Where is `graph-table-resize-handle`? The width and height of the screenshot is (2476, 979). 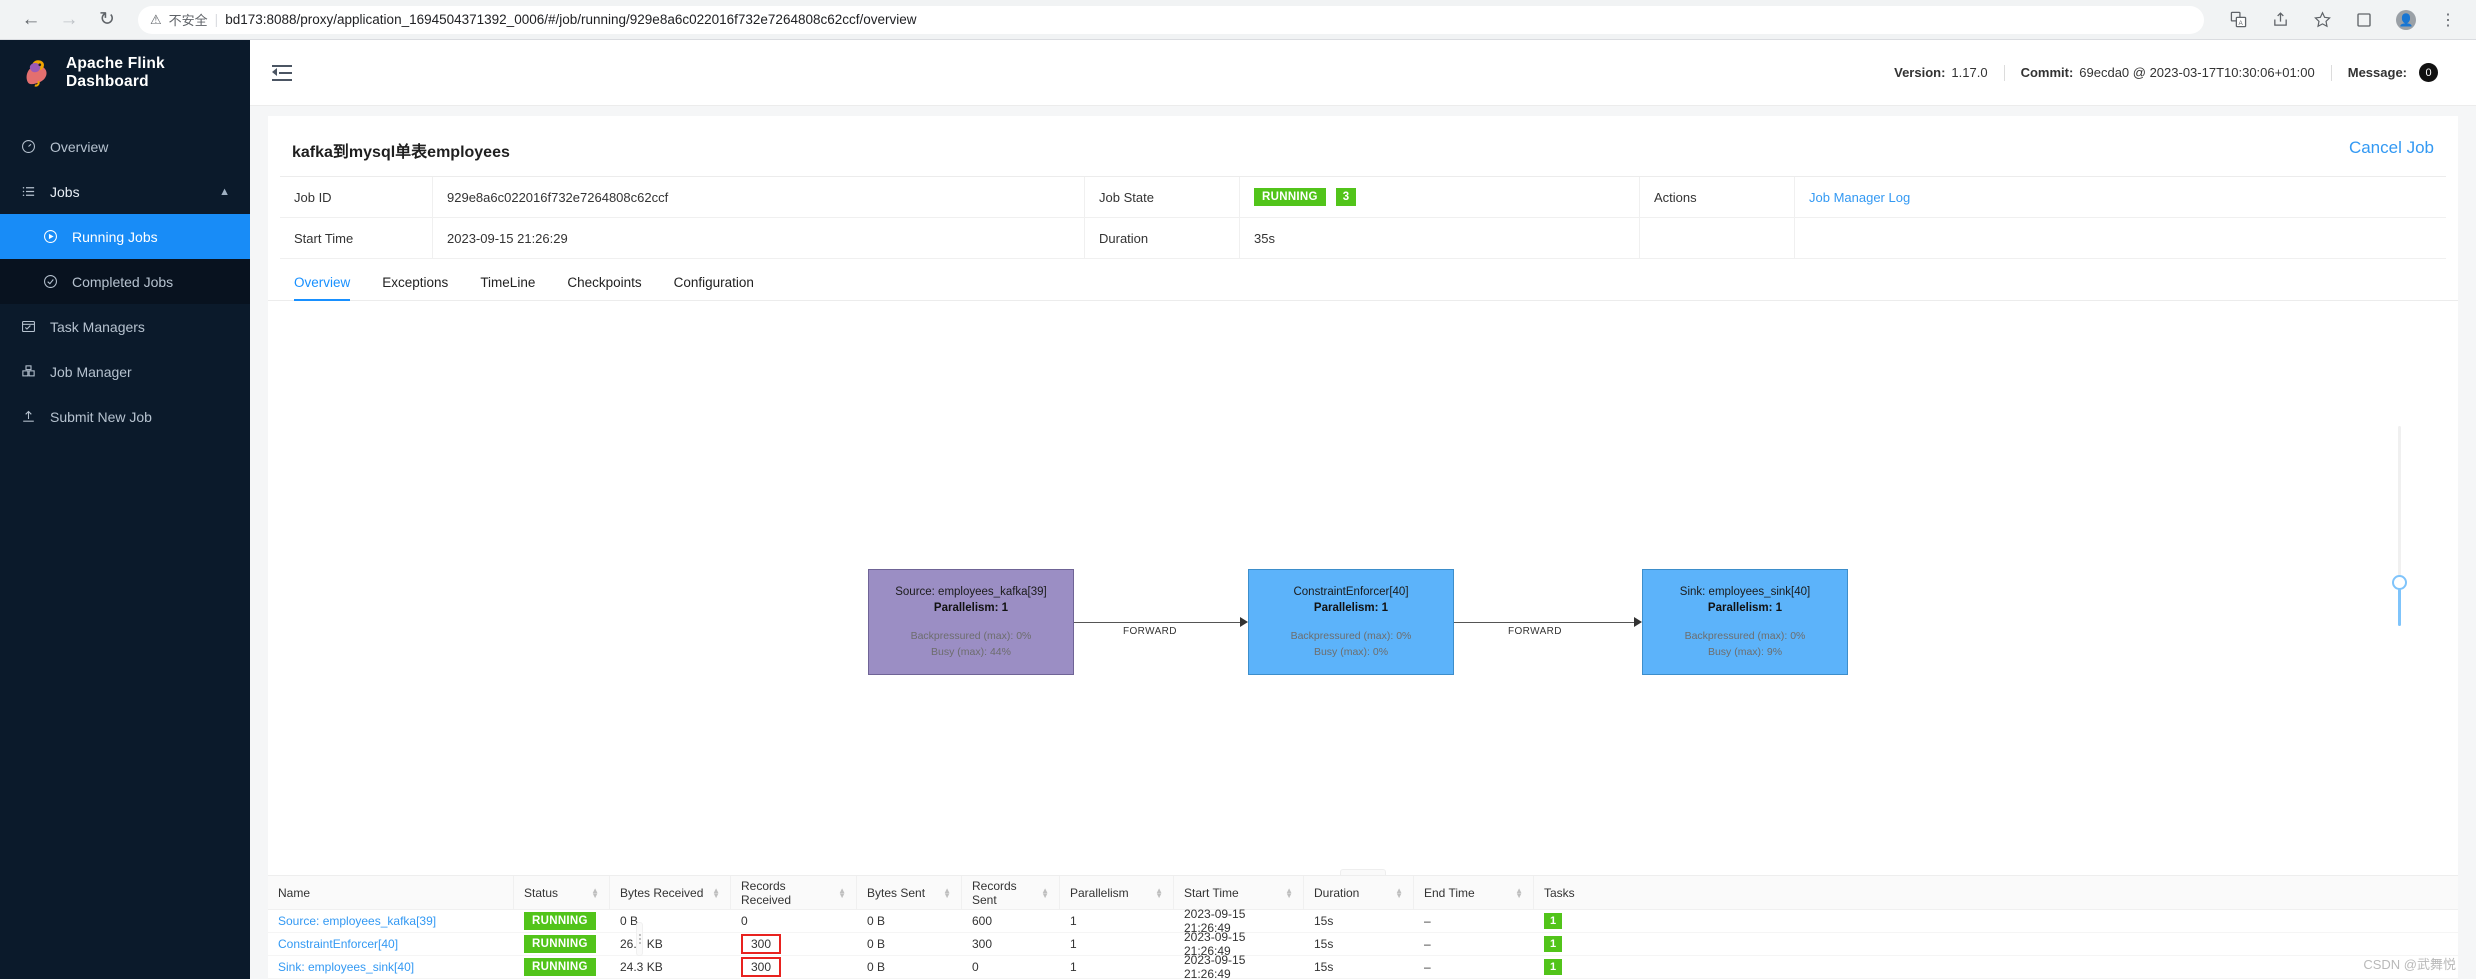 graph-table-resize-handle is located at coordinates (1363, 872).